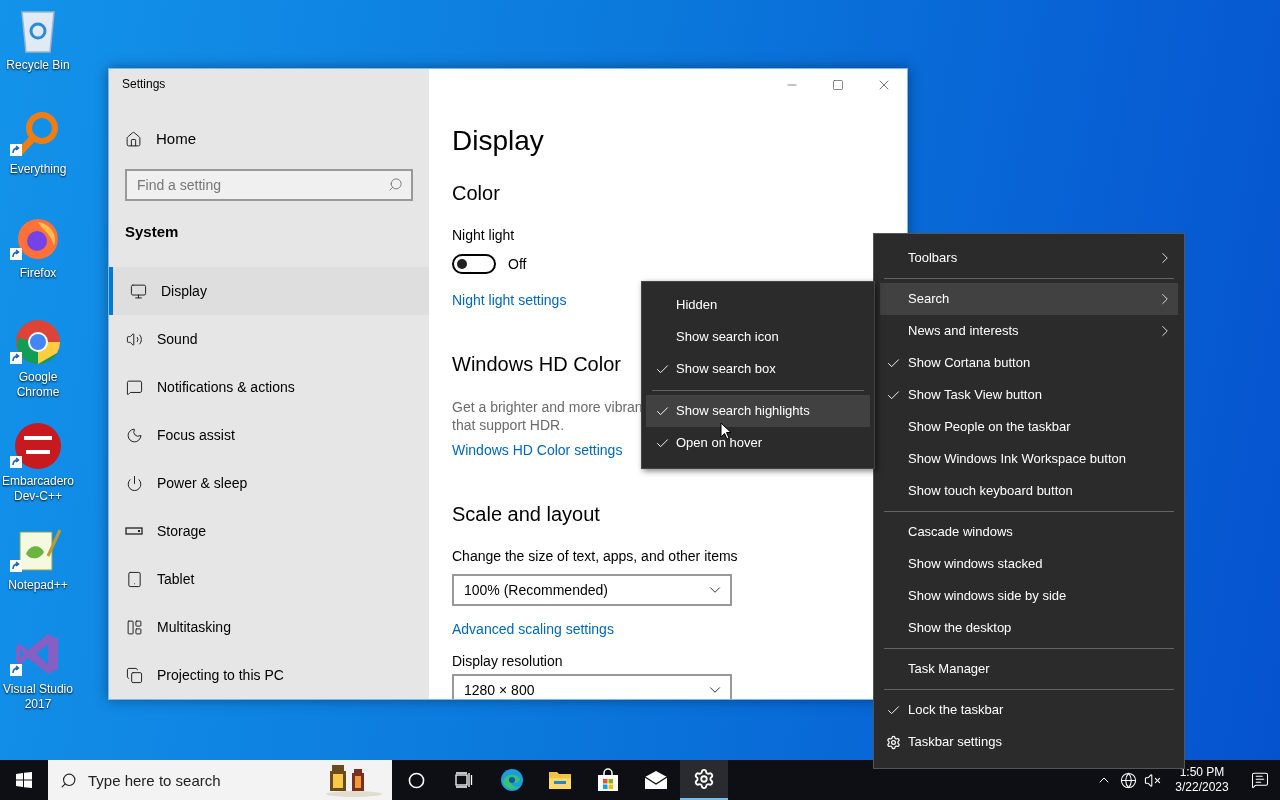 Image resolution: width=1280 pixels, height=800 pixels. I want to click on menu-item-label: News and interests, so click(963, 331).